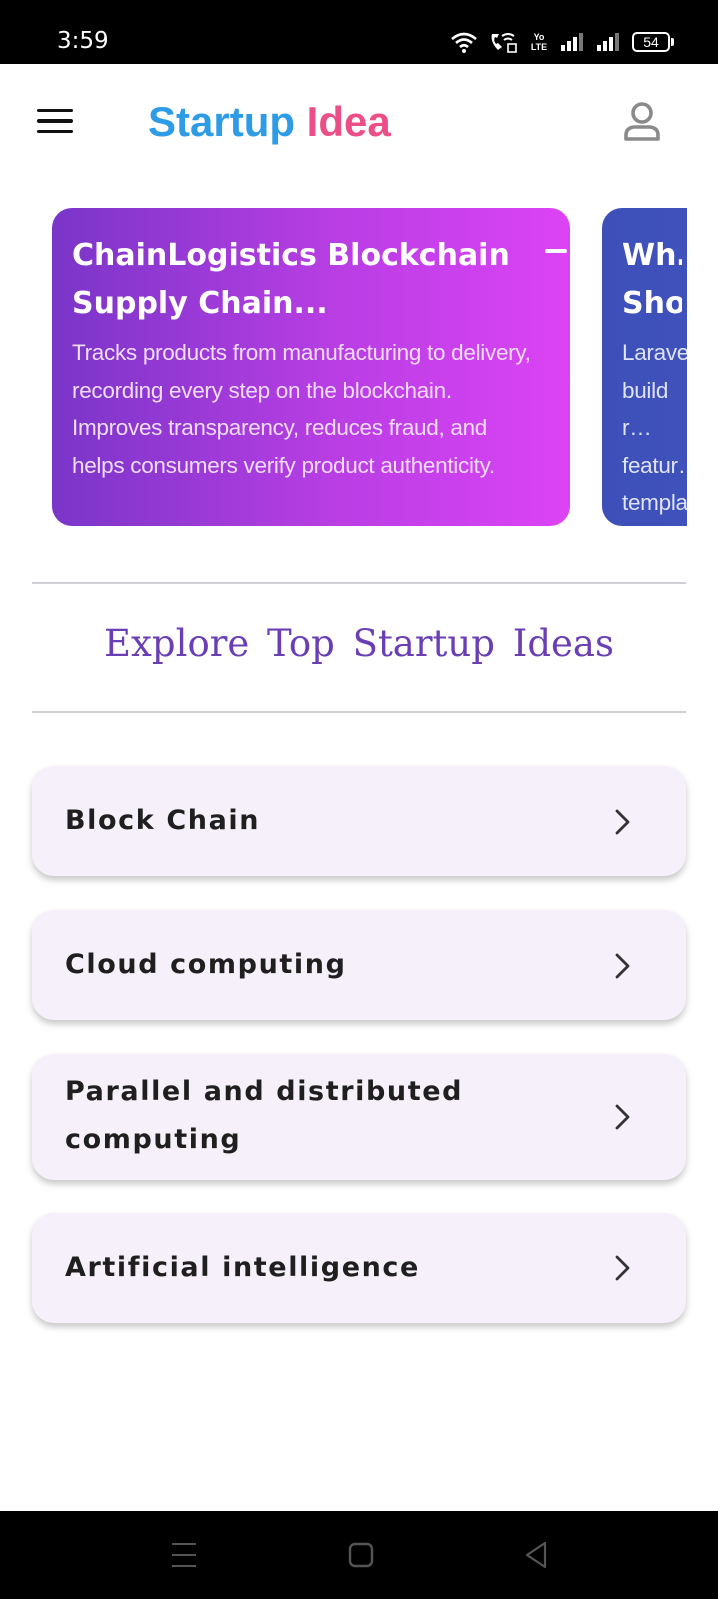 The height and width of the screenshot is (1599, 718). I want to click on wifi-icon, so click(464, 42).